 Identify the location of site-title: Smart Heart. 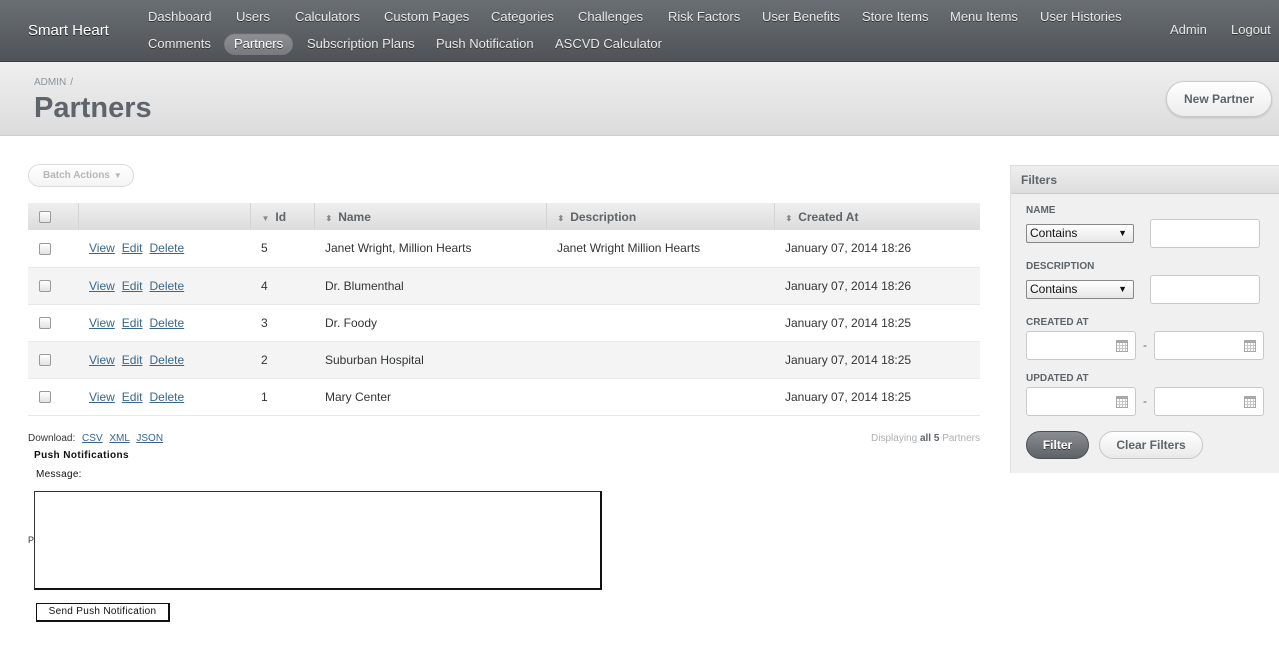
(68, 30).